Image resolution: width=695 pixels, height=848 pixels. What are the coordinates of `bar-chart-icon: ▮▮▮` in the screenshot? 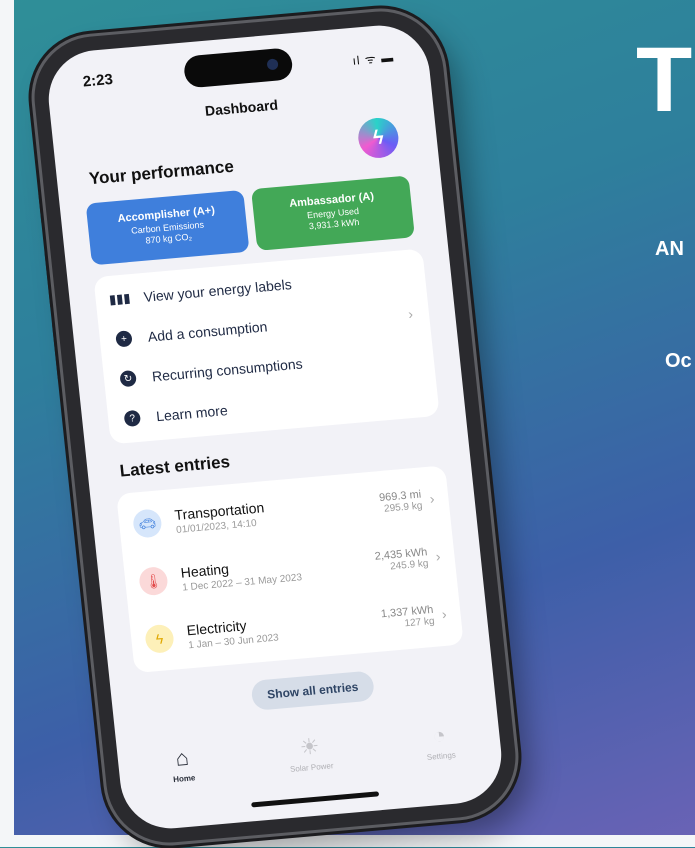 It's located at (120, 298).